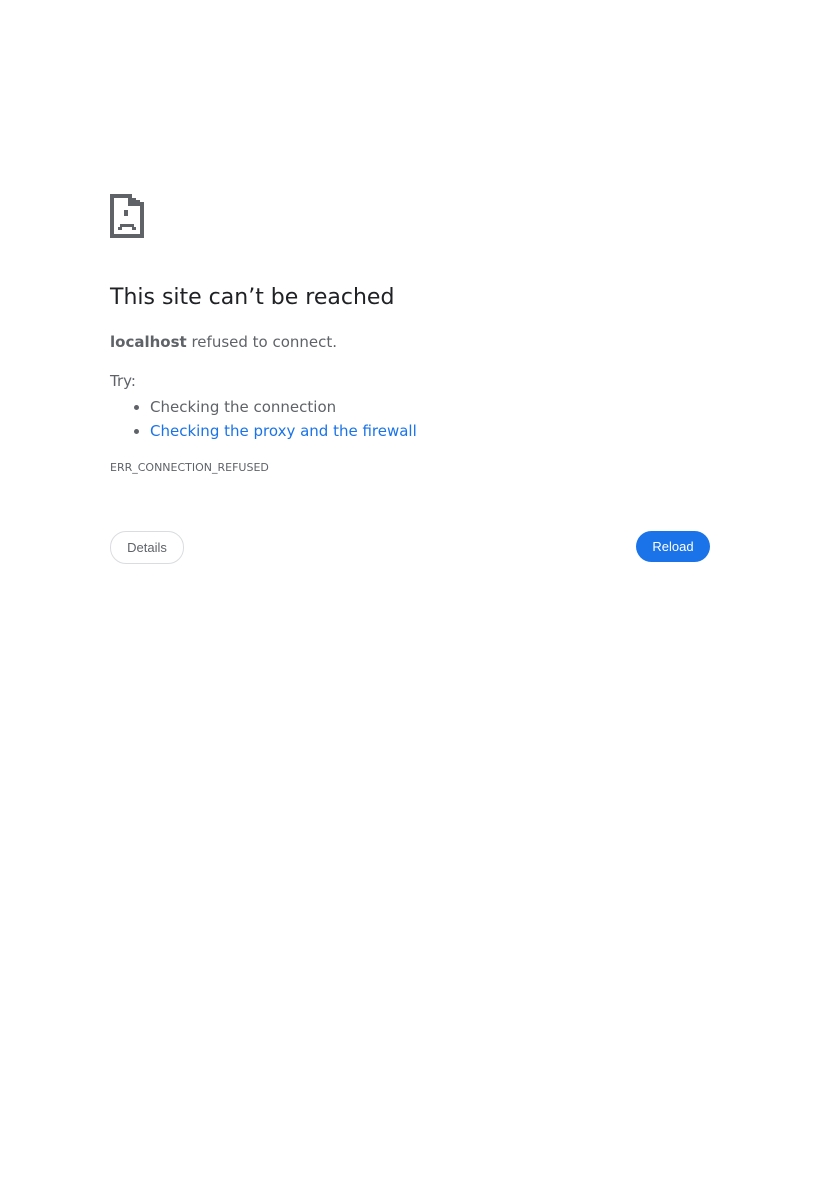  What do you see at coordinates (189, 467) in the screenshot?
I see `error-code: ERR_CONNECTION_REFUSED` at bounding box center [189, 467].